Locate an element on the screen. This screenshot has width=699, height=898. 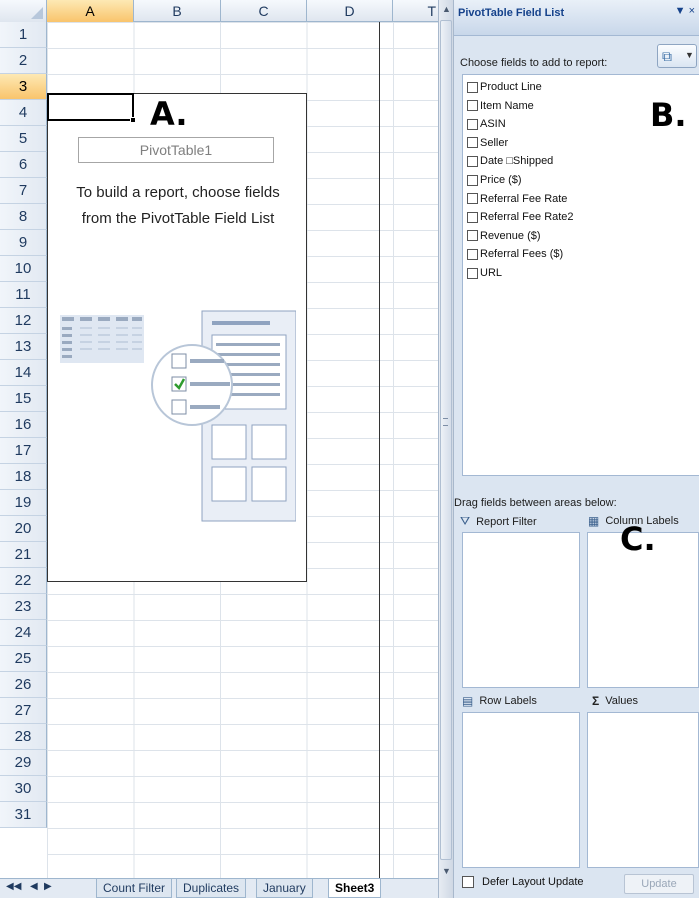
column-header-c: C is located at coordinates (264, 11).